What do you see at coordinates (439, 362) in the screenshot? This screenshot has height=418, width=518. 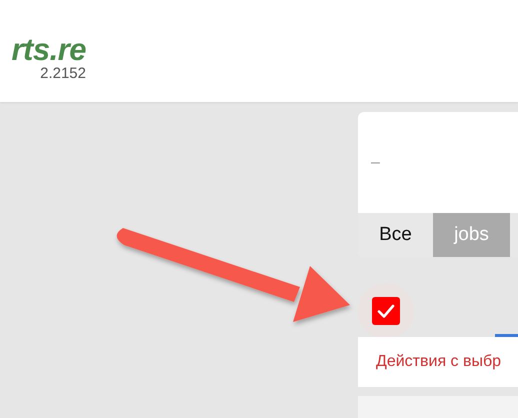 I see `actions-link: Действия с выбр` at bounding box center [439, 362].